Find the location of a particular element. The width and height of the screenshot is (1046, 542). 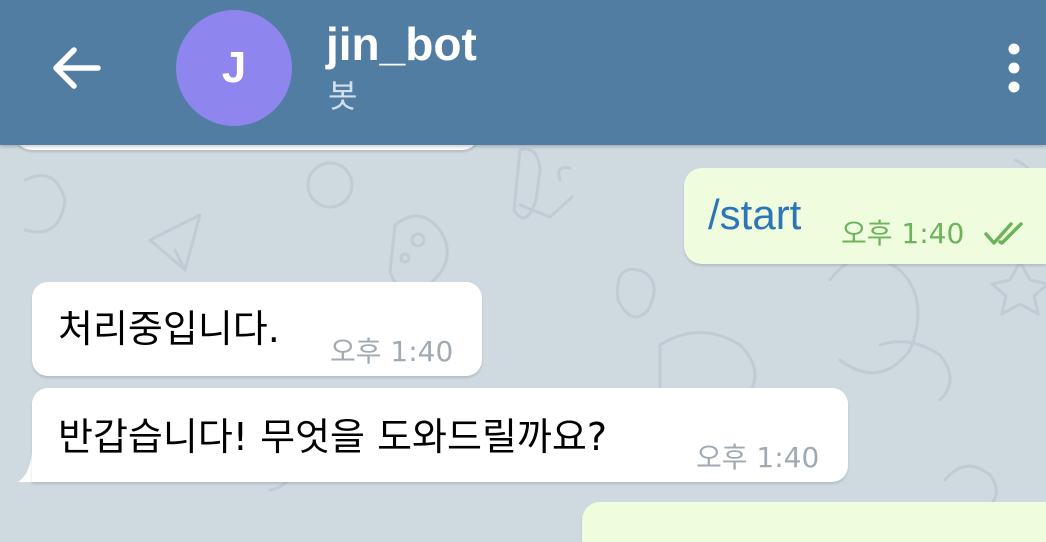

message-bubble-incoming: 처리중입니다. 오후 1:40 is located at coordinates (257, 329).